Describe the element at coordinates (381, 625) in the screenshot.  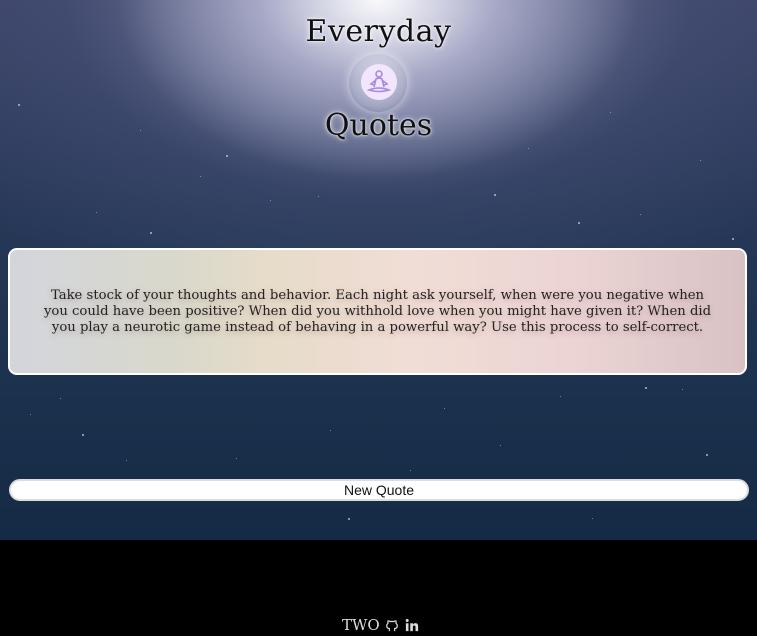
I see `footer-links: TWO` at that location.